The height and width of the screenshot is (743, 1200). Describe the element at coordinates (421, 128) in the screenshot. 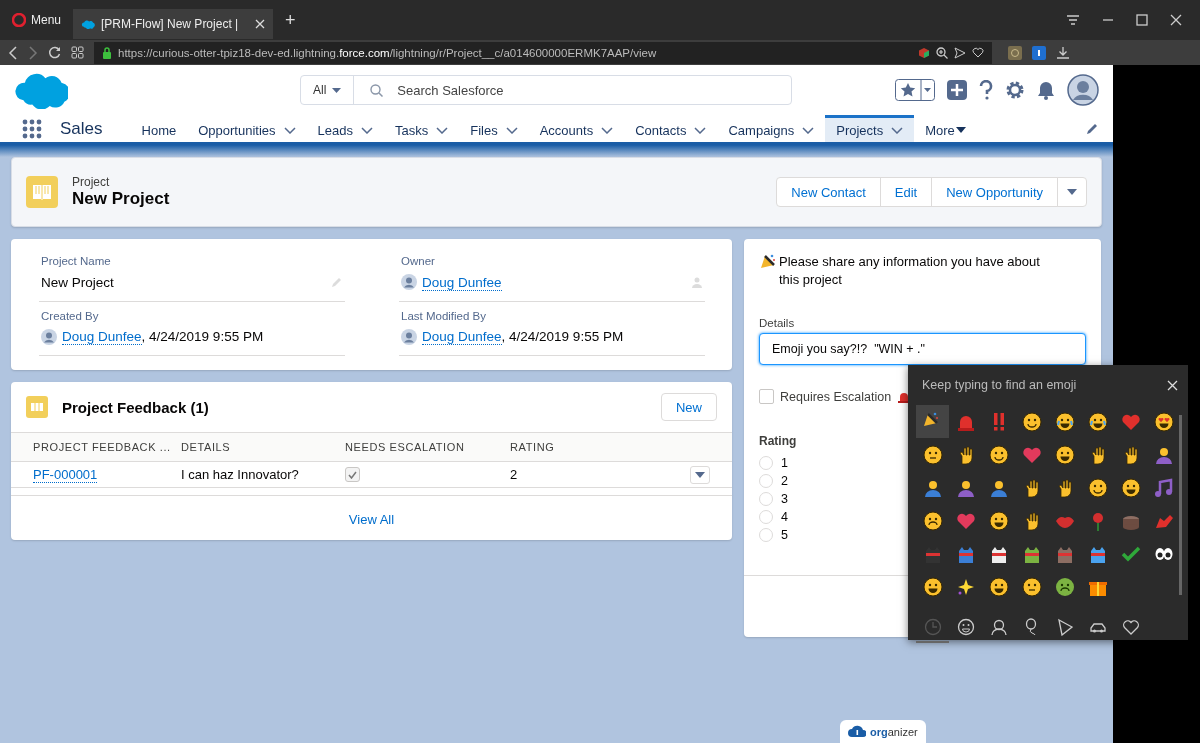

I see `nav-tab: Tasks` at that location.